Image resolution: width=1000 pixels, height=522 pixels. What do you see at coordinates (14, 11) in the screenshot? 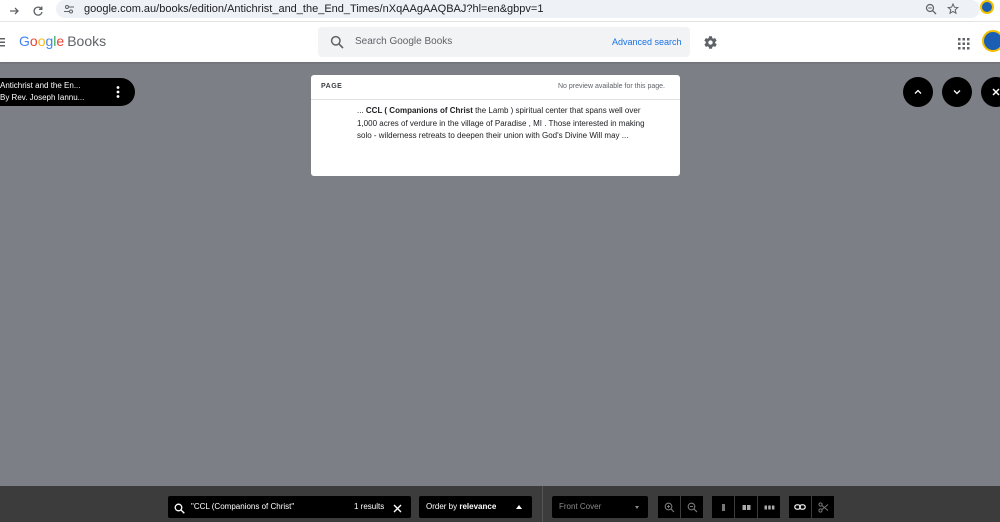
I see `forward-icon` at bounding box center [14, 11].